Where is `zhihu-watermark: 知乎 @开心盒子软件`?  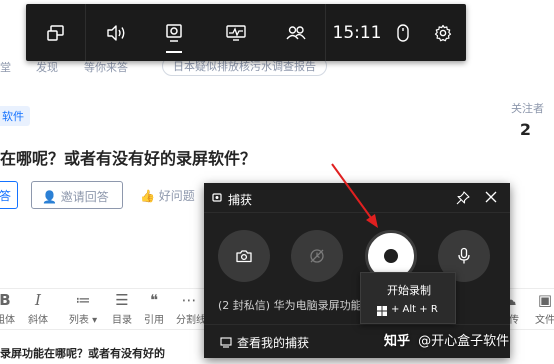 zhihu-watermark: 知乎 @开心盒子软件 is located at coordinates (446, 339).